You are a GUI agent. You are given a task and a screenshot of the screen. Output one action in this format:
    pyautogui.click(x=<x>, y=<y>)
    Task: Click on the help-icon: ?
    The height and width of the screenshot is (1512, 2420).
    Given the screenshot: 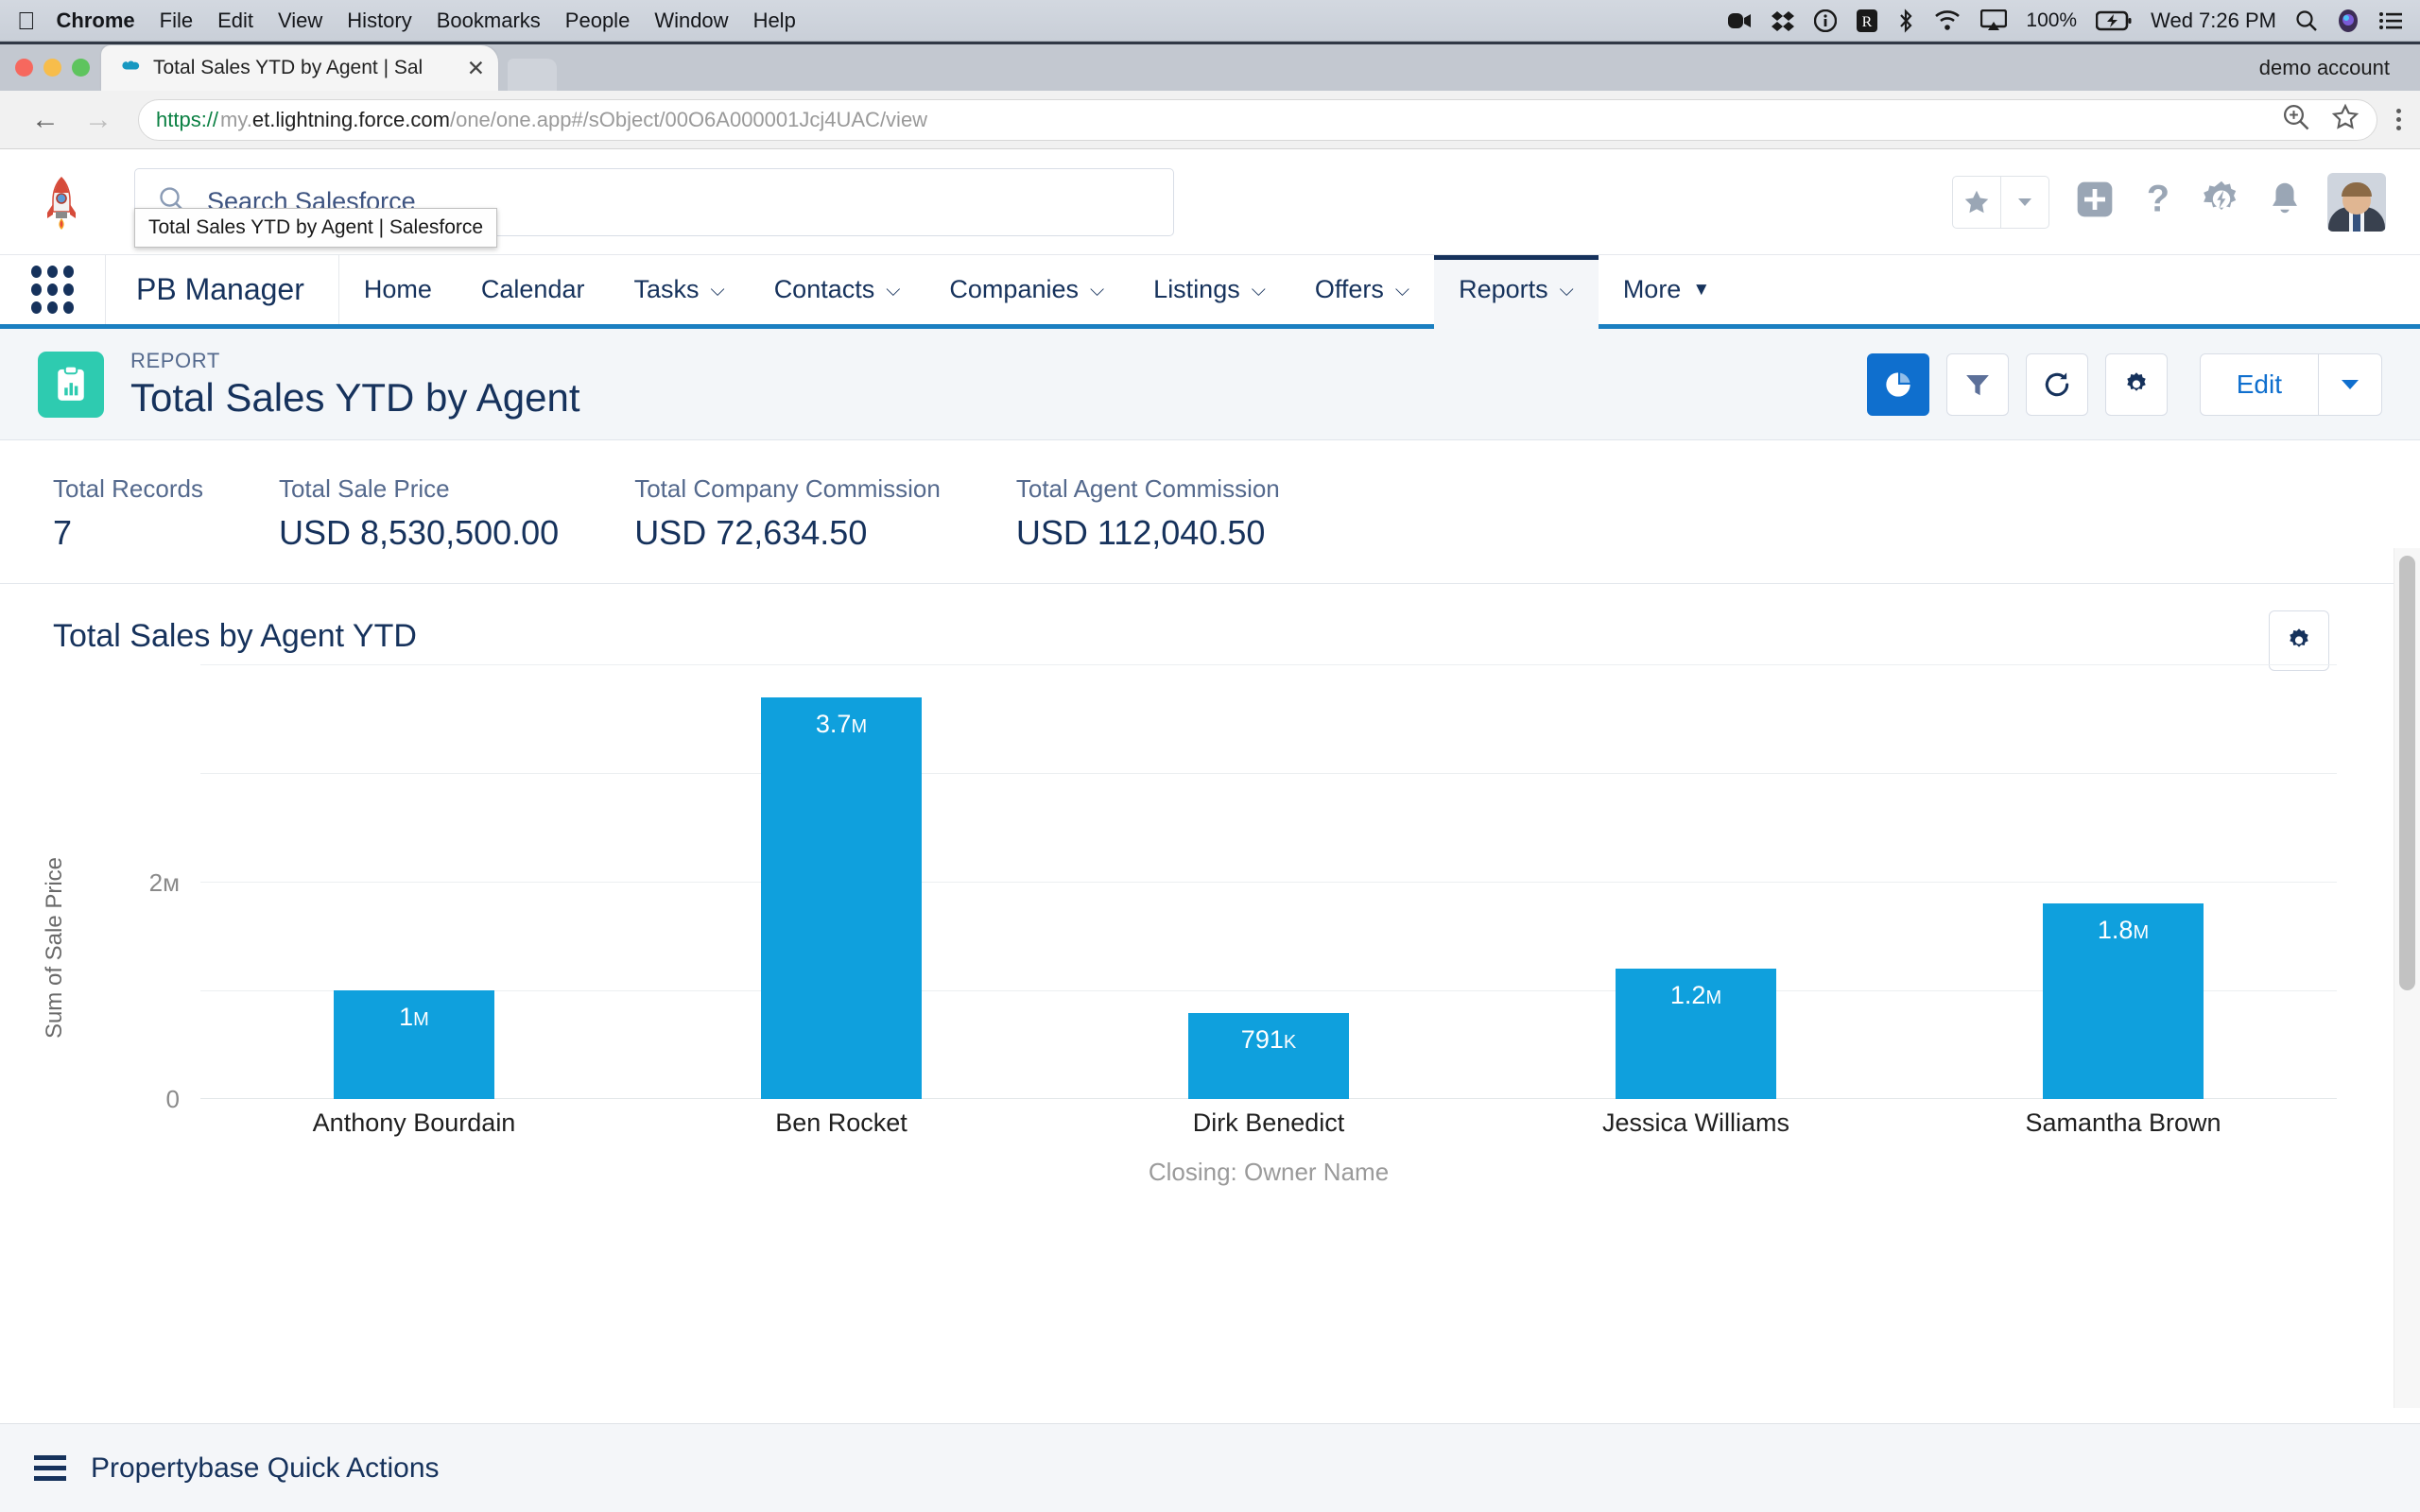 What is the action you would take?
    pyautogui.click(x=2158, y=202)
    